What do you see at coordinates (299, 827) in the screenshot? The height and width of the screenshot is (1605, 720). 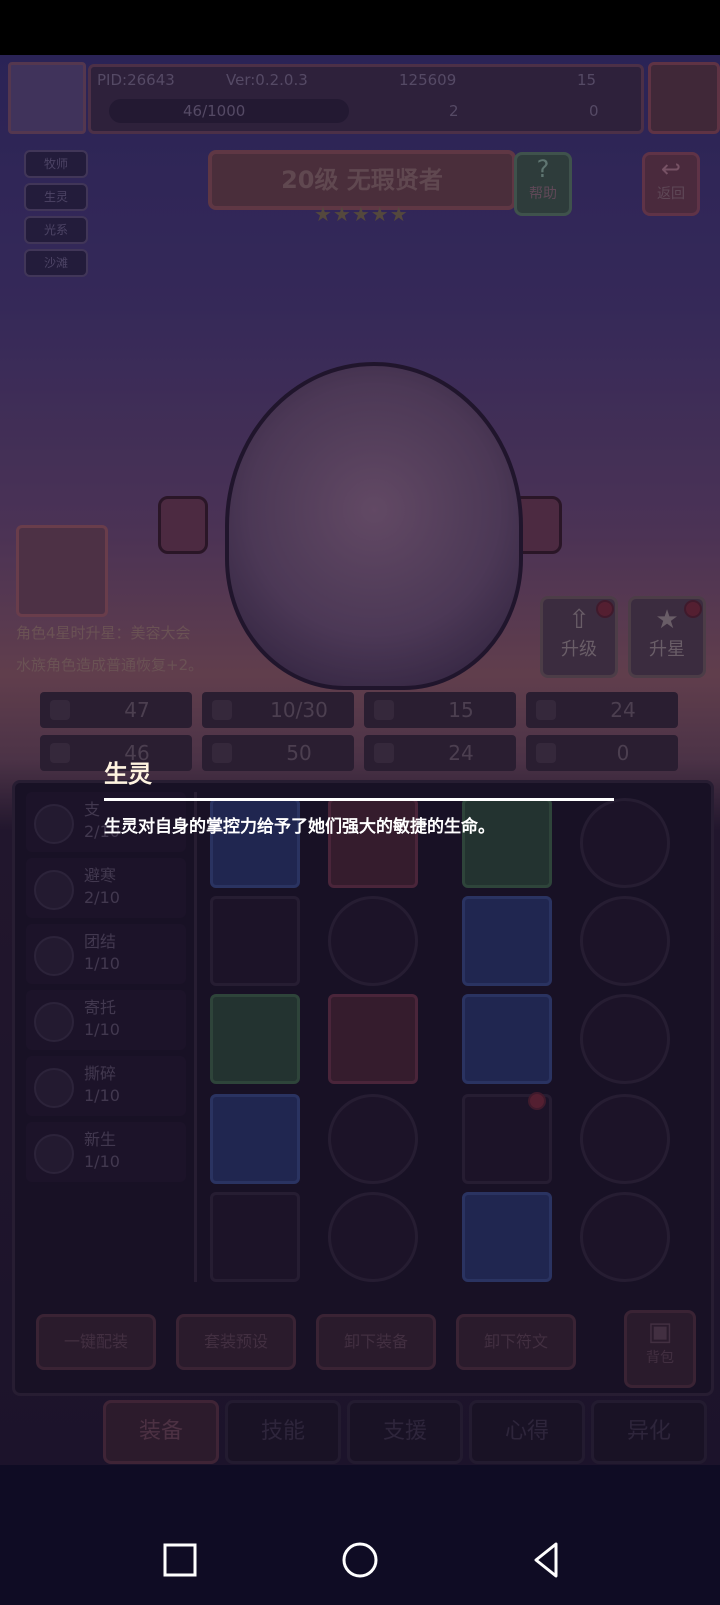 I see `tooltip-description: 生灵对自身的掌控力给予了她们强大的敏捷的生命。` at bounding box center [299, 827].